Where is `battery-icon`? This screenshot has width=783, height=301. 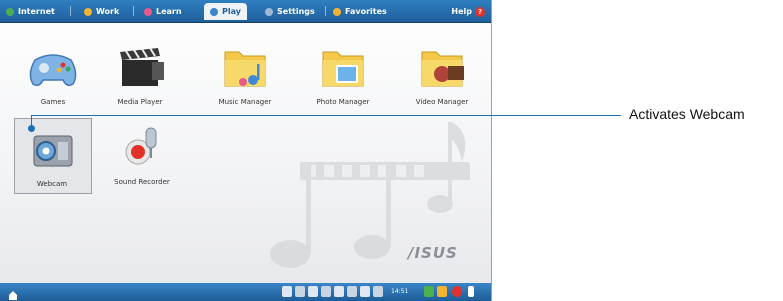
battery-icon is located at coordinates (313, 291).